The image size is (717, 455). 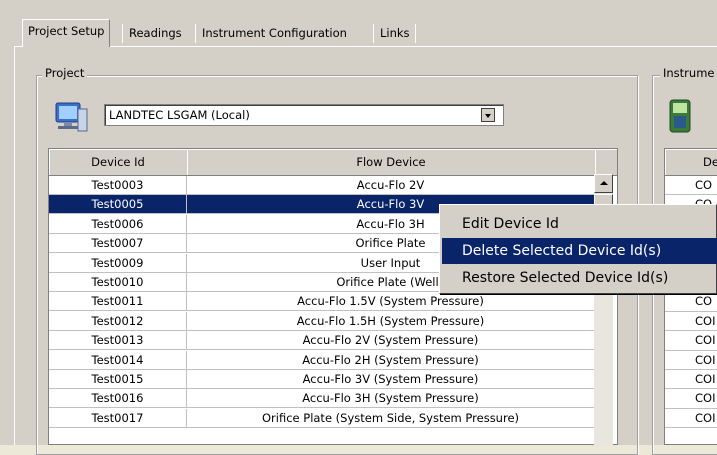 I want to click on menu-item-restore-selected: Restore Selected Device Id(s), so click(x=579, y=278).